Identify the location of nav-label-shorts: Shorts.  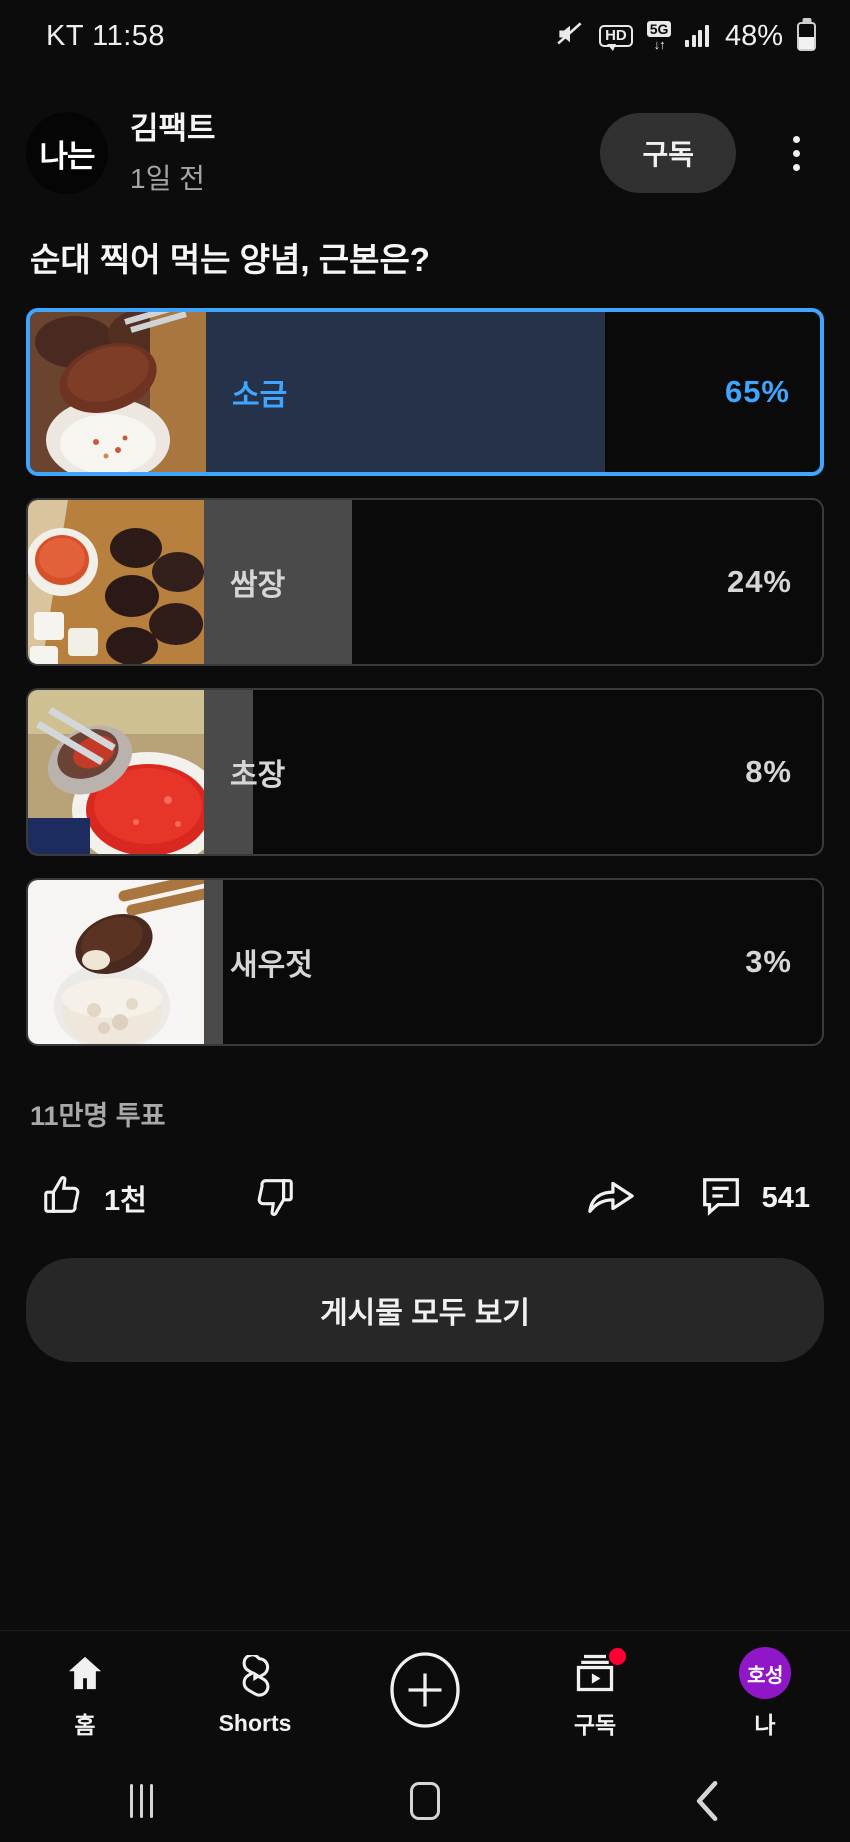
(255, 1722).